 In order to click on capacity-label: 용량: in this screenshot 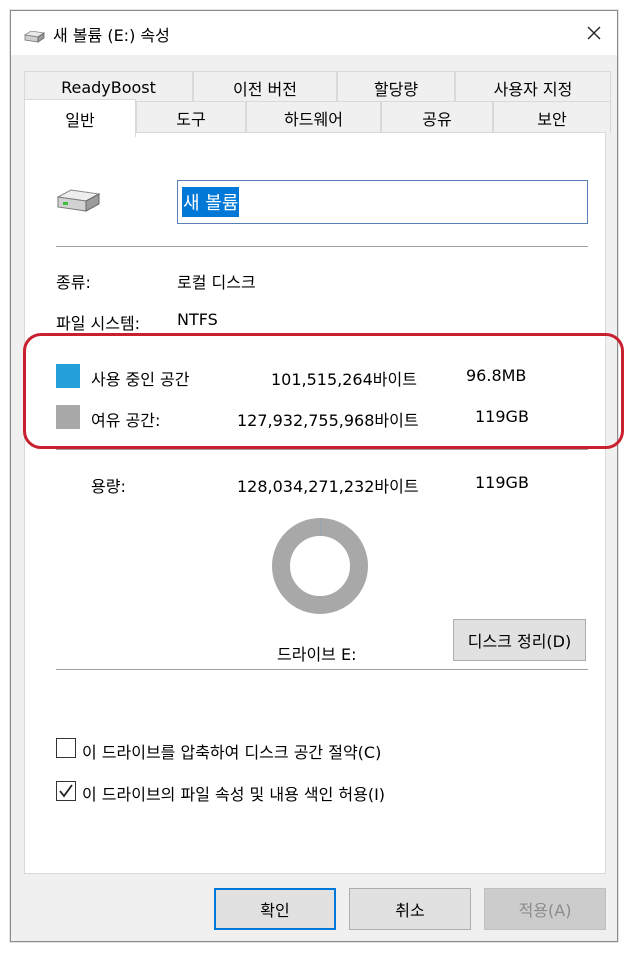, I will do `click(108, 486)`.